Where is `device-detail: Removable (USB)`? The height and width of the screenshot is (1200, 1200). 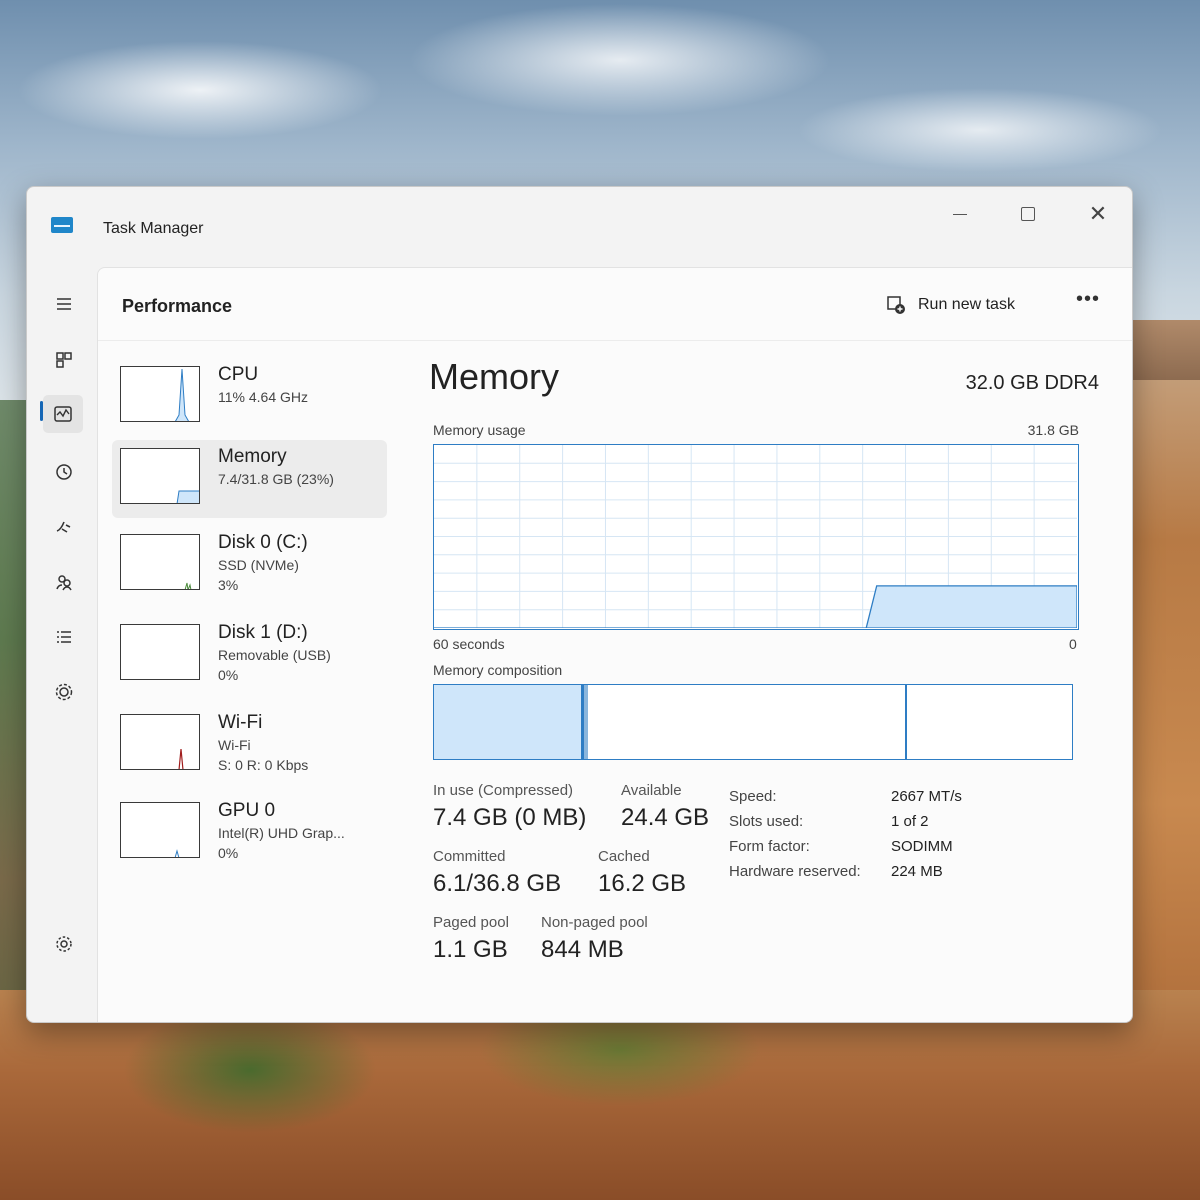 device-detail: Removable (USB) is located at coordinates (274, 655).